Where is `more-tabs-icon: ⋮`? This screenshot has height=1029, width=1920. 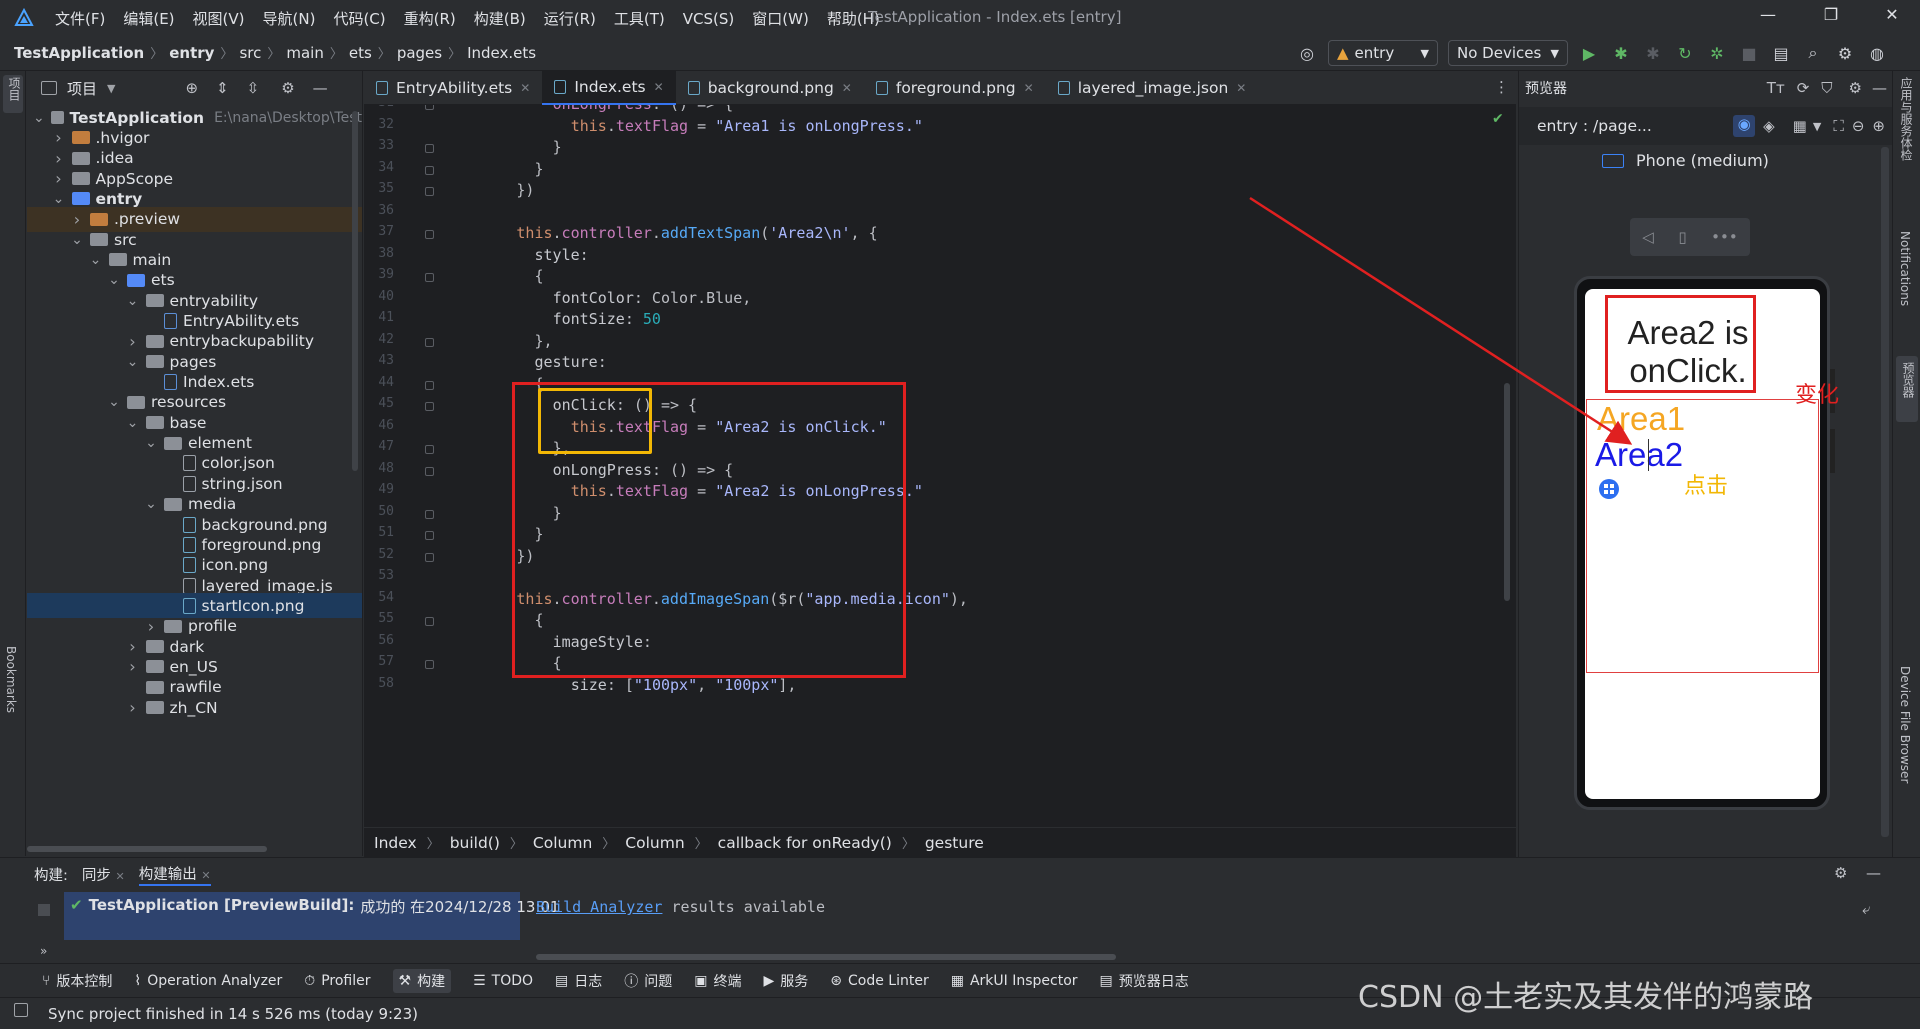
more-tabs-icon: ⋮ is located at coordinates (1501, 87).